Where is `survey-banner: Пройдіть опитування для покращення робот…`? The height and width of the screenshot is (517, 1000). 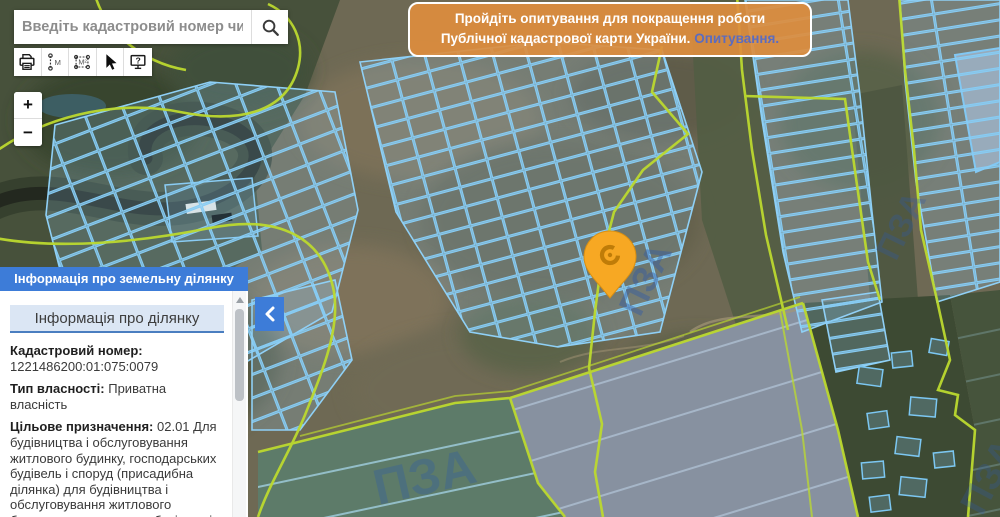 survey-banner: Пройдіть опитування для покращення робот… is located at coordinates (610, 30).